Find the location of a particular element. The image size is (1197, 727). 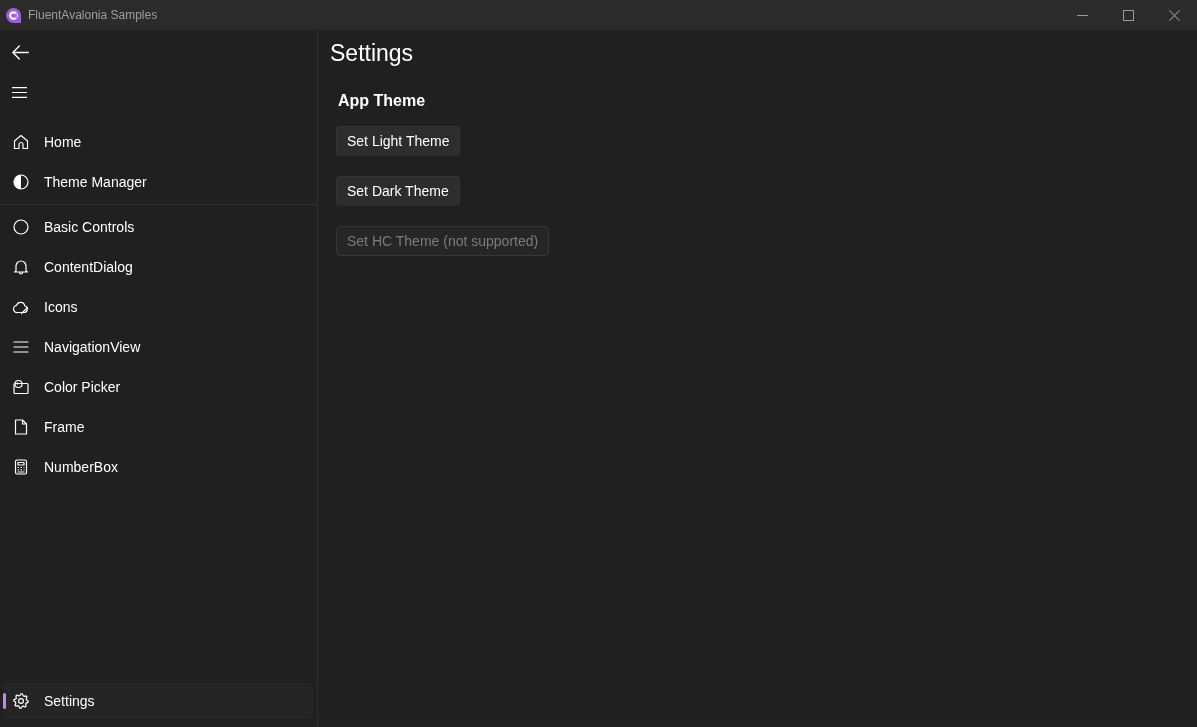

menu-icon is located at coordinates (19, 92).